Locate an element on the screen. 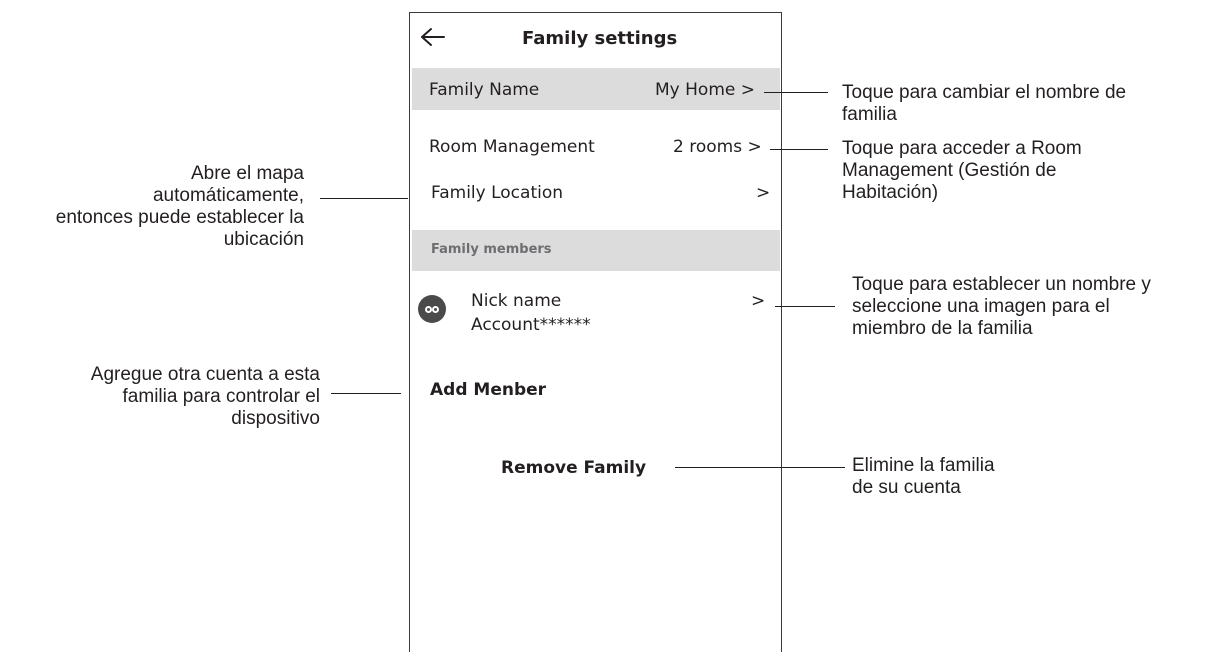 Image resolution: width=1212 pixels, height=652 pixels. family-members-label: Family members is located at coordinates (491, 249).